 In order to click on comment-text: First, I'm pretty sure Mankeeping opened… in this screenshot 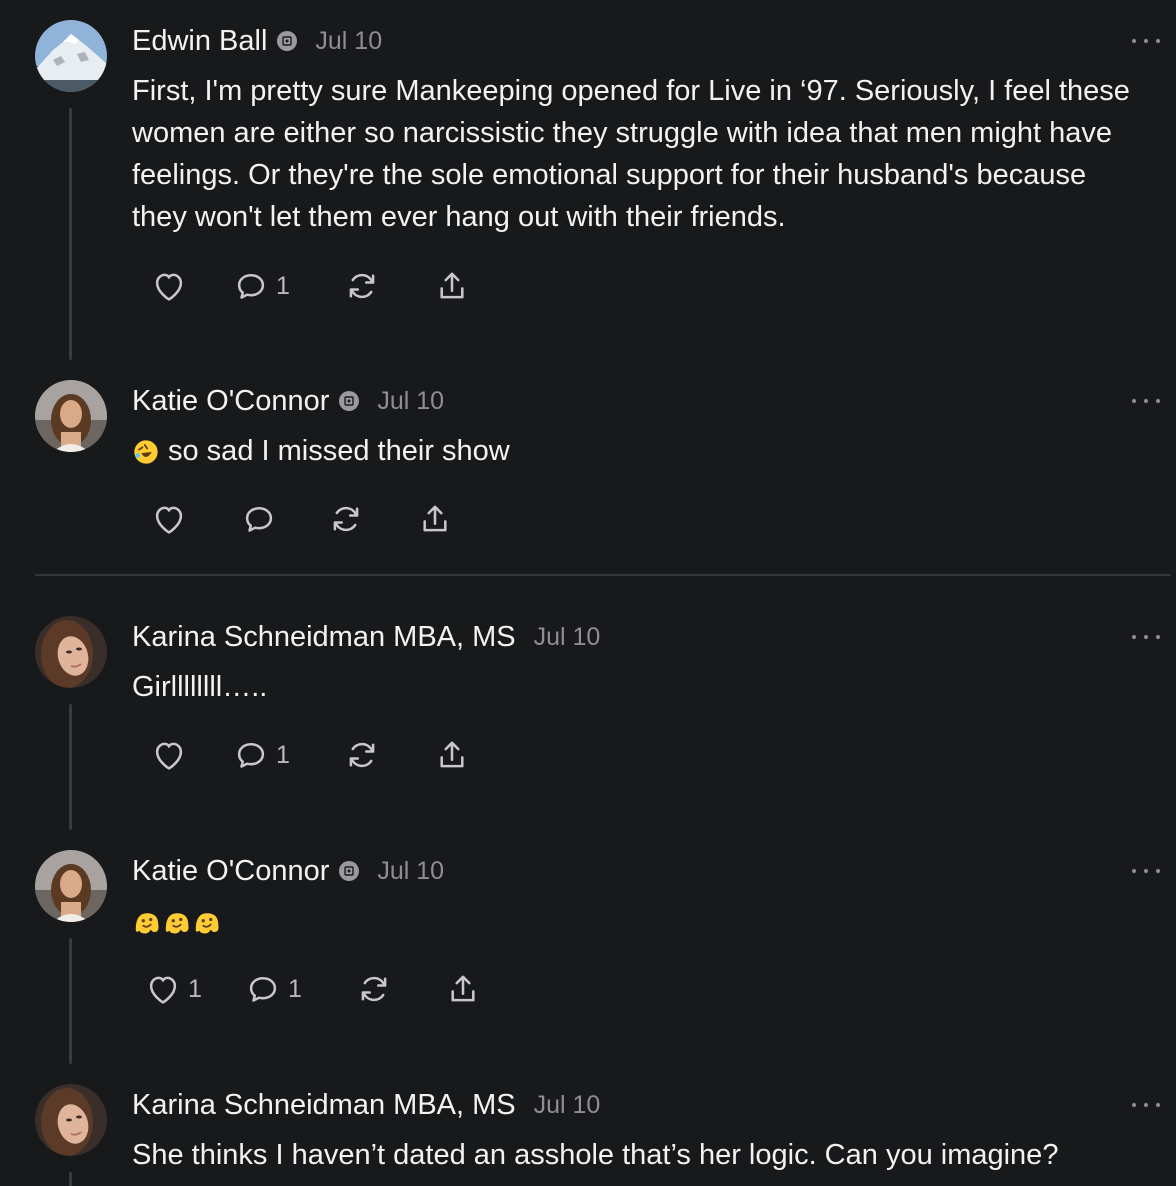, I will do `click(631, 154)`.